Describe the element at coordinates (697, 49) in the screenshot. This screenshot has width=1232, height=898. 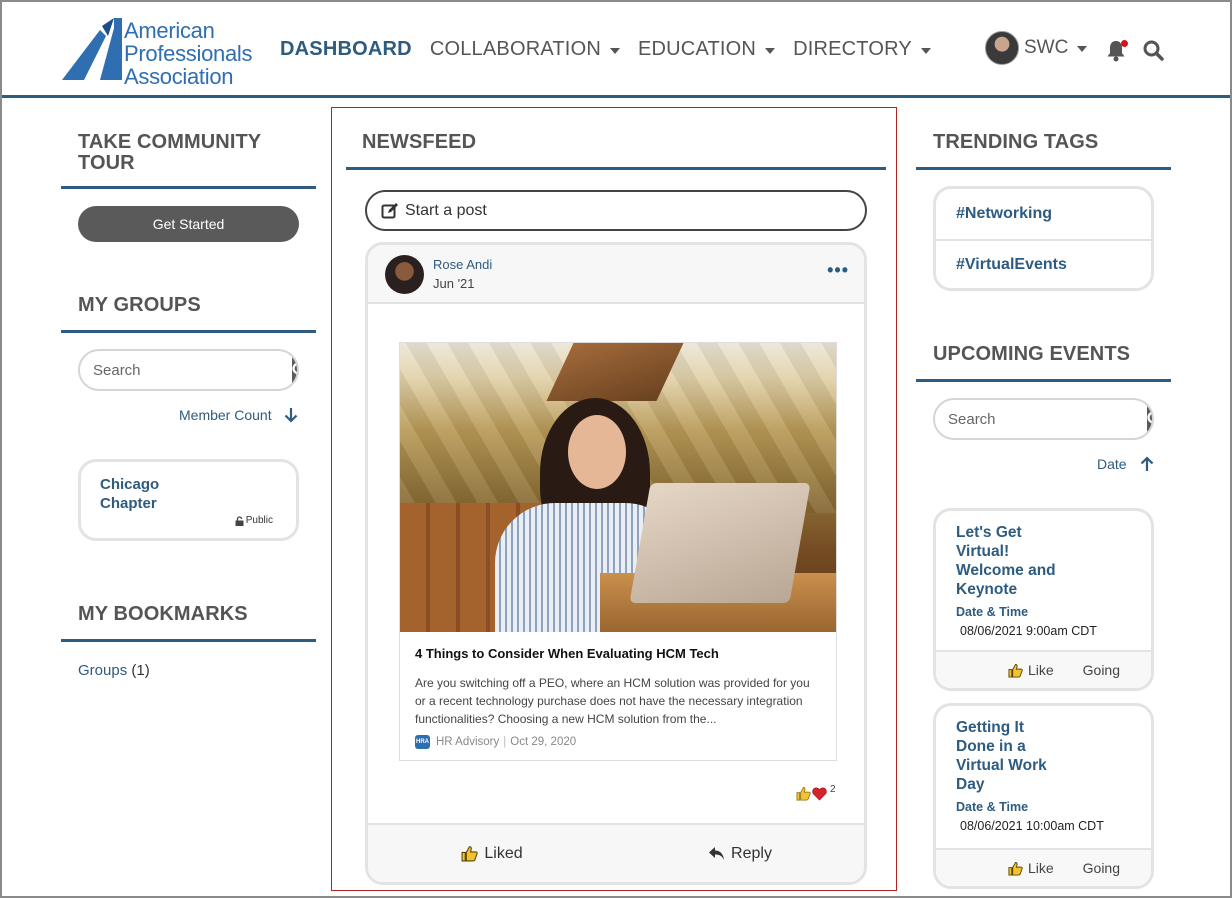
I see `nav-education-label: EDUCATION` at that location.